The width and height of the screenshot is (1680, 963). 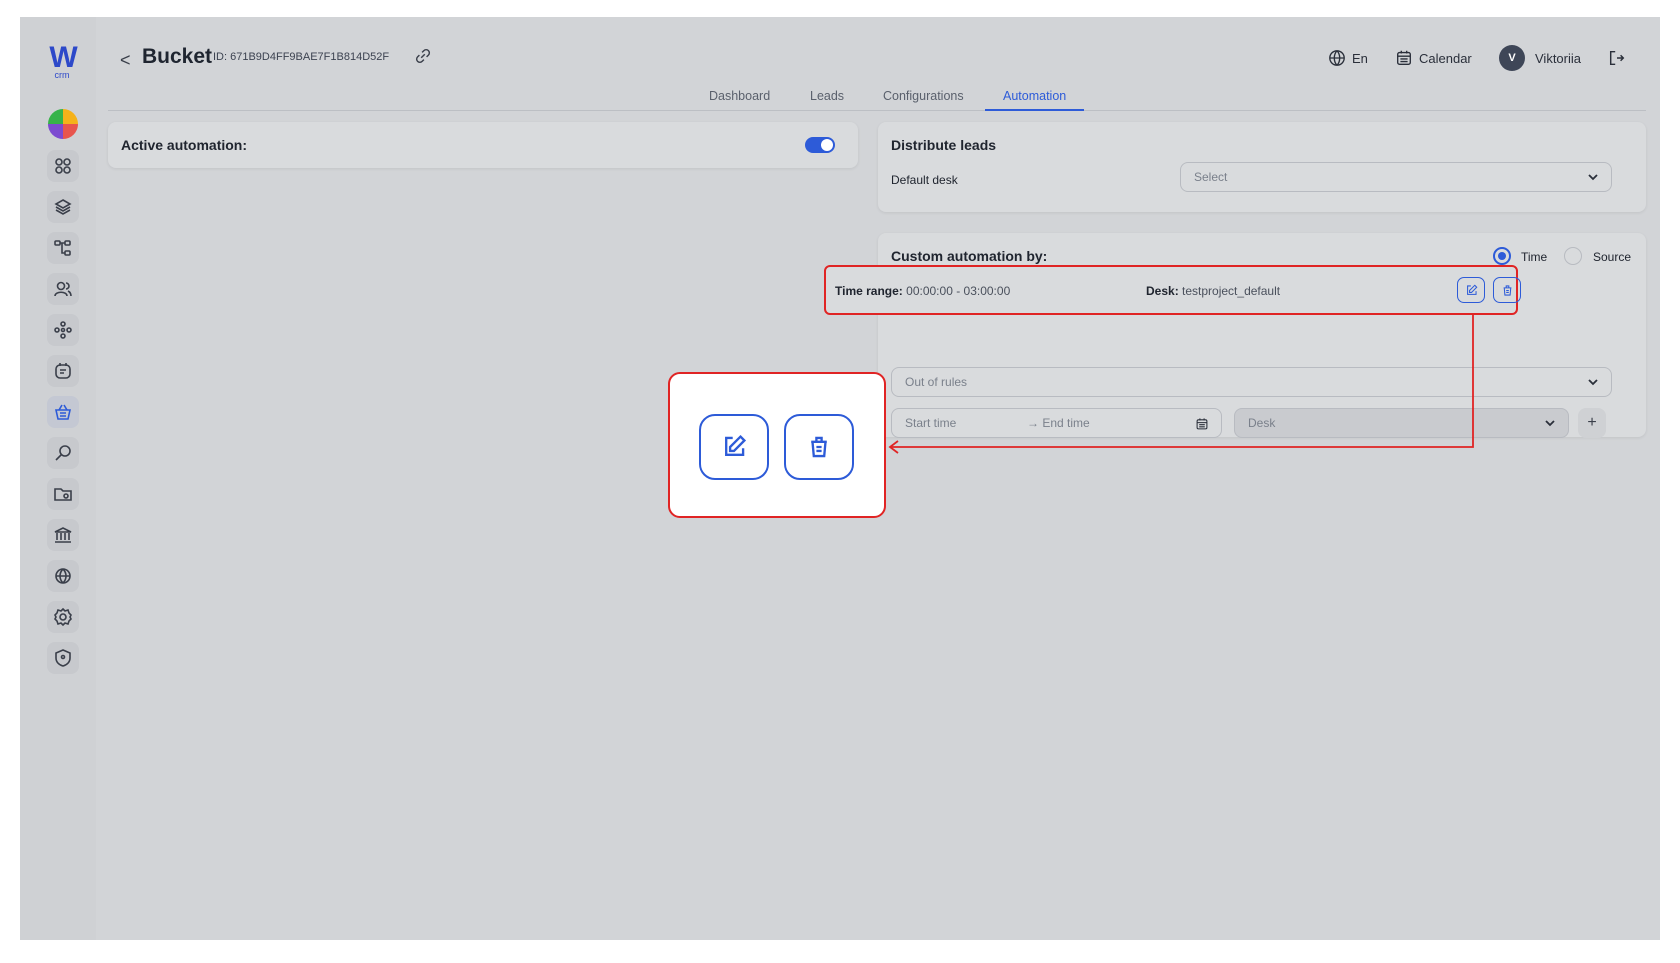 I want to click on user-menu: V Viktoriia, so click(x=1540, y=58).